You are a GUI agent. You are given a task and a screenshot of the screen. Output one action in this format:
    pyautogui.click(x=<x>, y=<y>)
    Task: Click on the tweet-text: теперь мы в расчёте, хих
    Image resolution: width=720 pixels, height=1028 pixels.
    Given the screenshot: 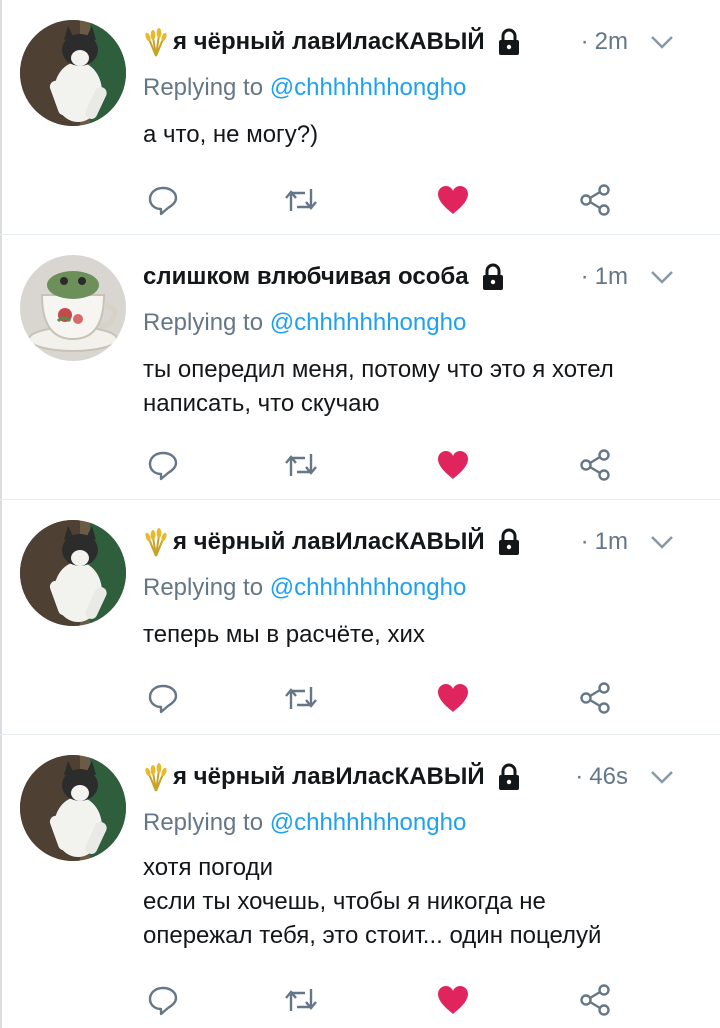 What is the action you would take?
    pyautogui.click(x=416, y=635)
    